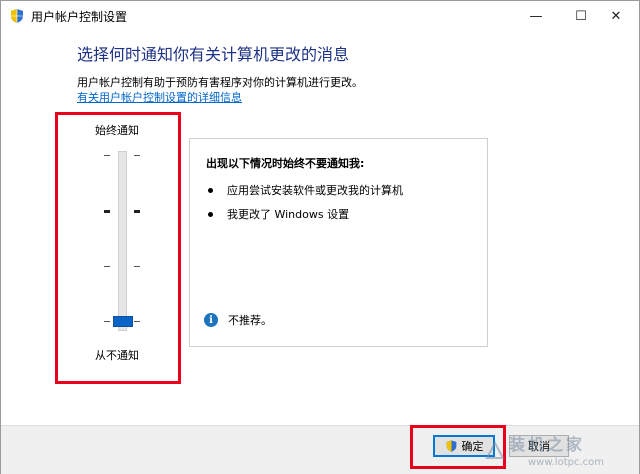  I want to click on list-item-text: 应用尝试安装软件或更改我的计算机, so click(315, 190).